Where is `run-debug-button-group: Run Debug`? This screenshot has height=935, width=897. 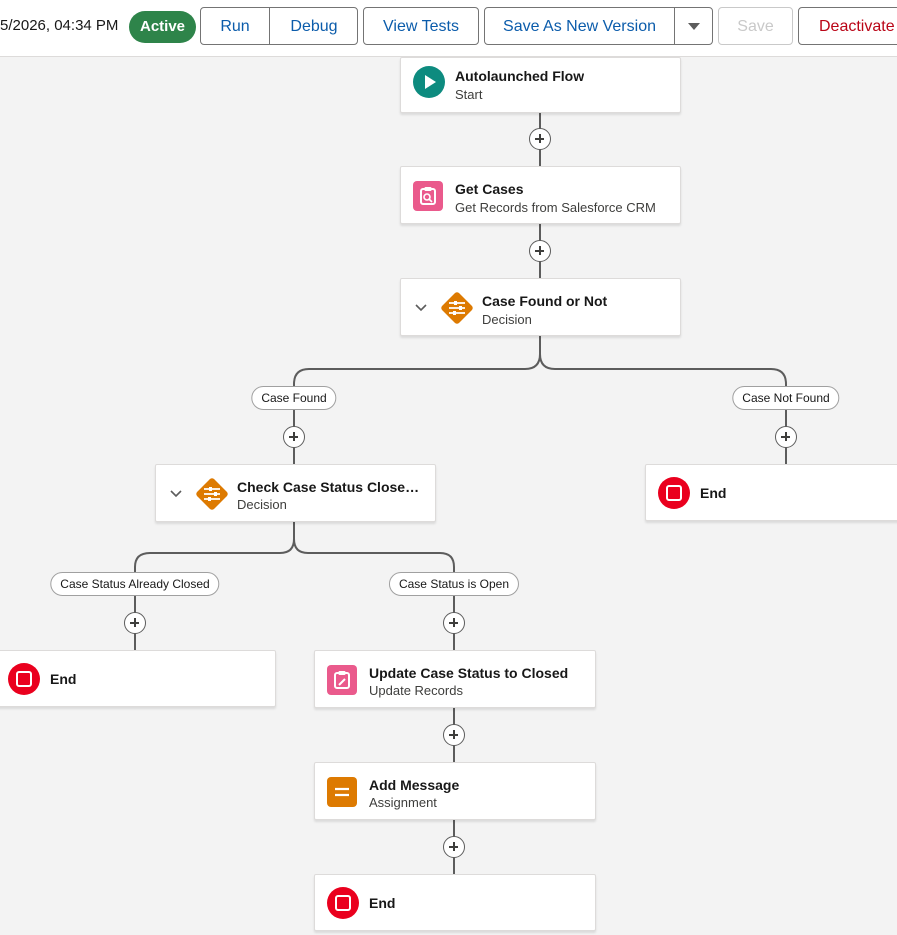
run-debug-button-group: Run Debug is located at coordinates (279, 26).